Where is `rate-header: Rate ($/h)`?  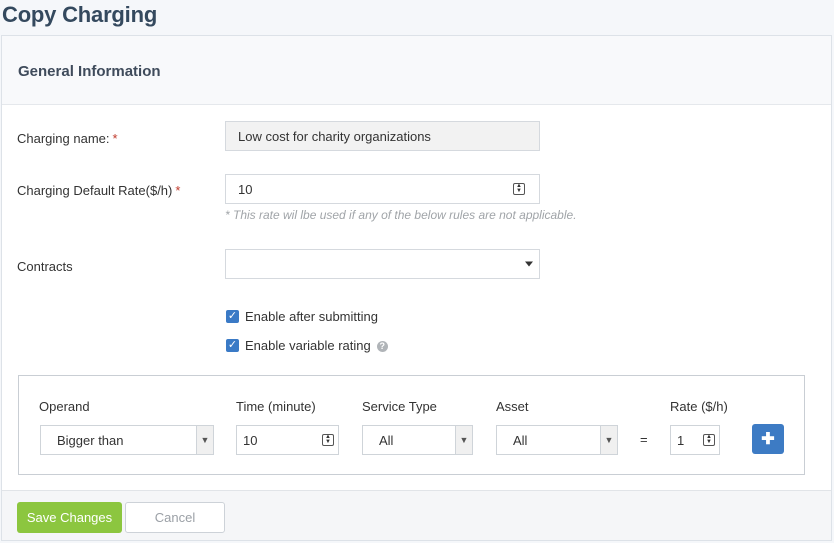
rate-header: Rate ($/h) is located at coordinates (699, 406).